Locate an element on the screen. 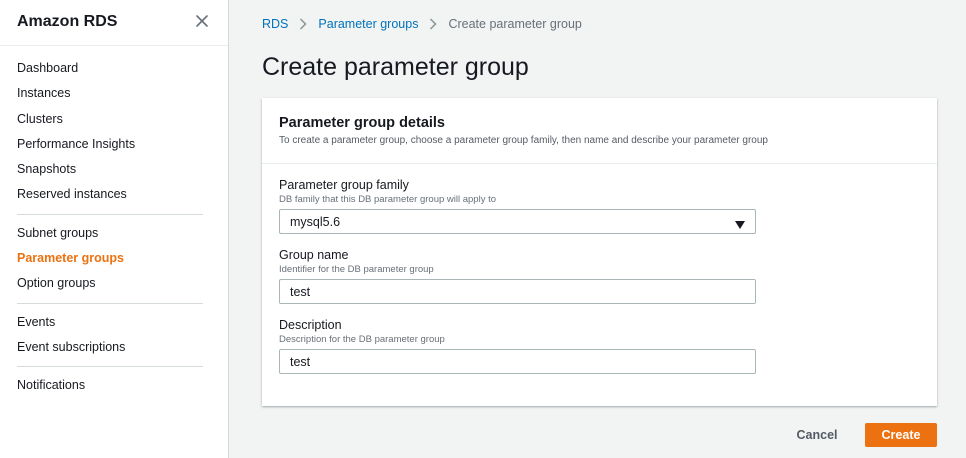 The height and width of the screenshot is (458, 966). sidebar-item-instances: Instances is located at coordinates (114, 93).